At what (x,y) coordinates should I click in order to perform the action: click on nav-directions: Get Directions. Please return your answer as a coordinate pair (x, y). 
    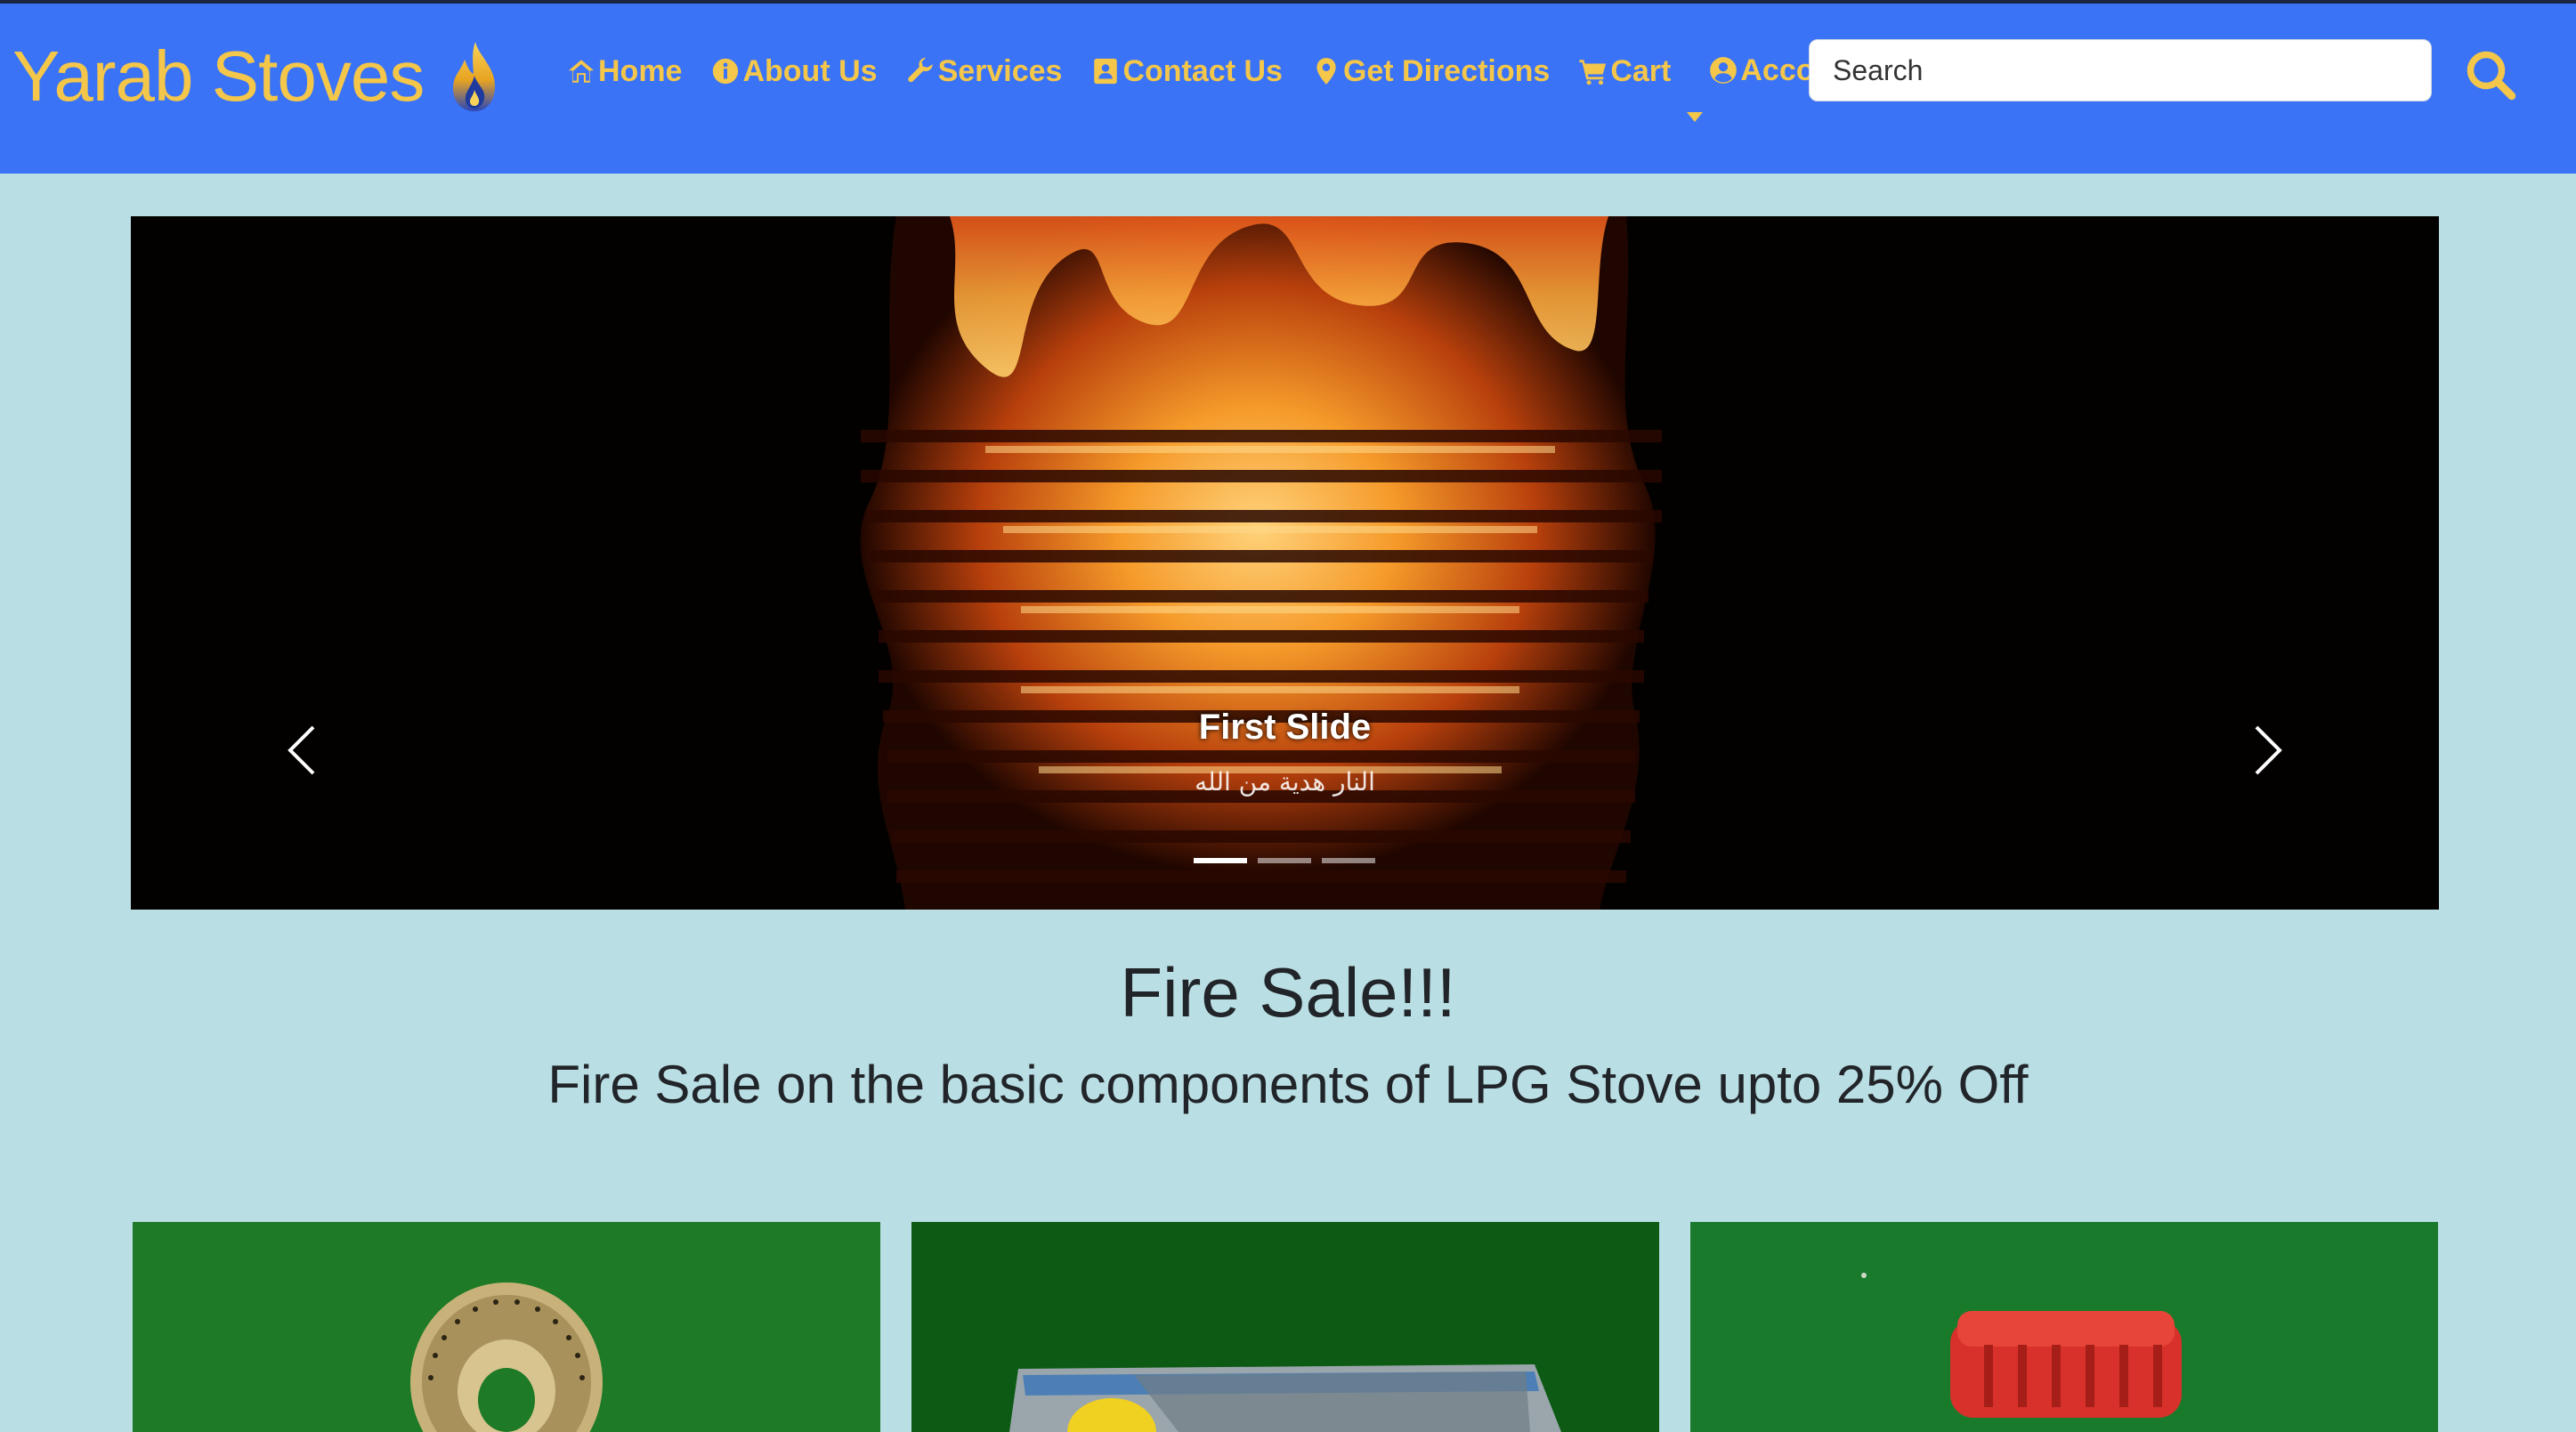
    Looking at the image, I should click on (1431, 71).